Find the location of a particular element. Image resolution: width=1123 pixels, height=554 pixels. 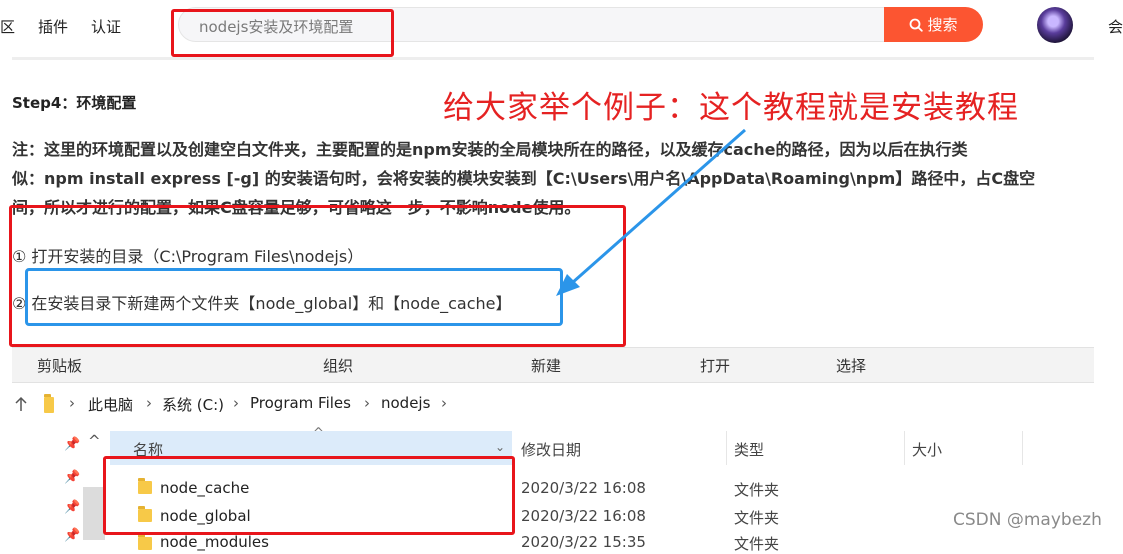

breadcrumb-program-files: Program Files is located at coordinates (300, 403).